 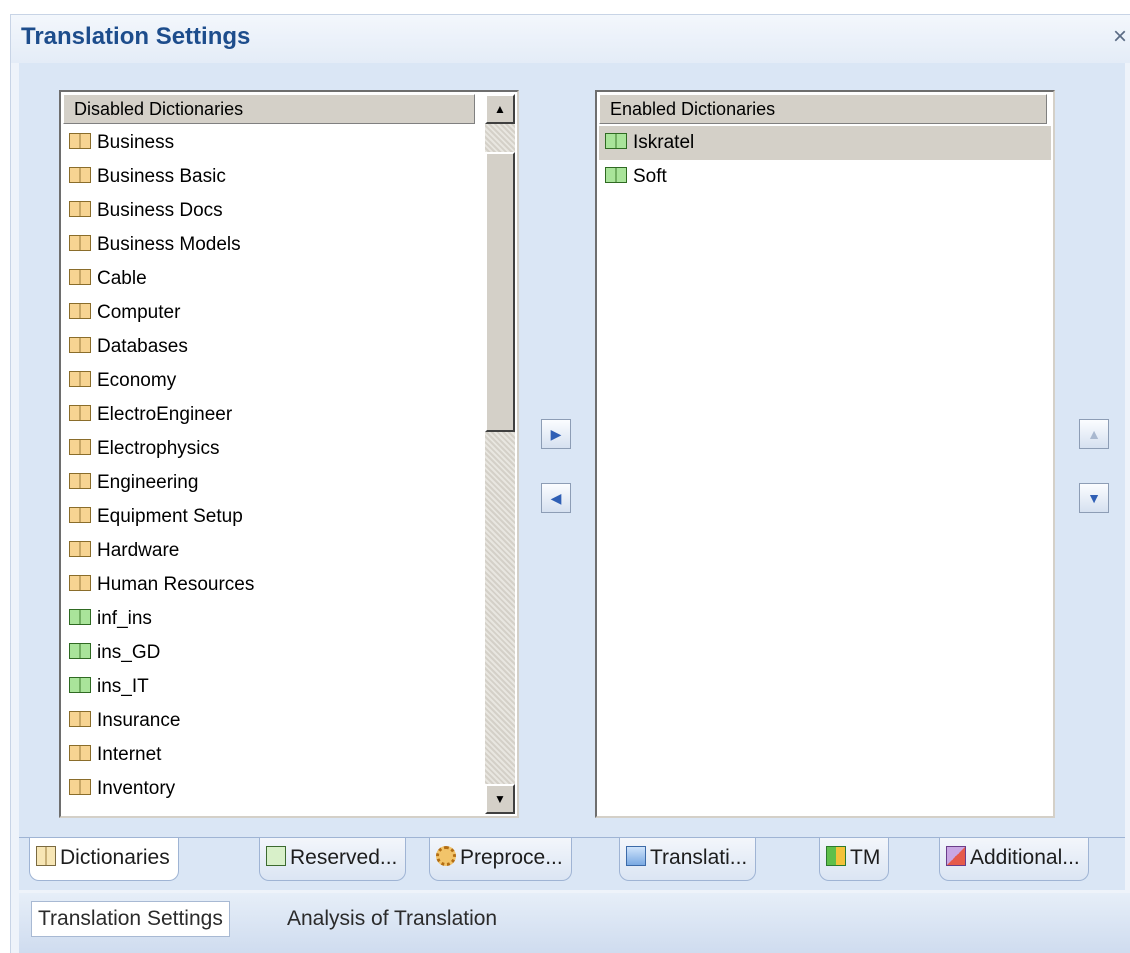 What do you see at coordinates (274, 211) in the screenshot?
I see `list-item: Business Docs` at bounding box center [274, 211].